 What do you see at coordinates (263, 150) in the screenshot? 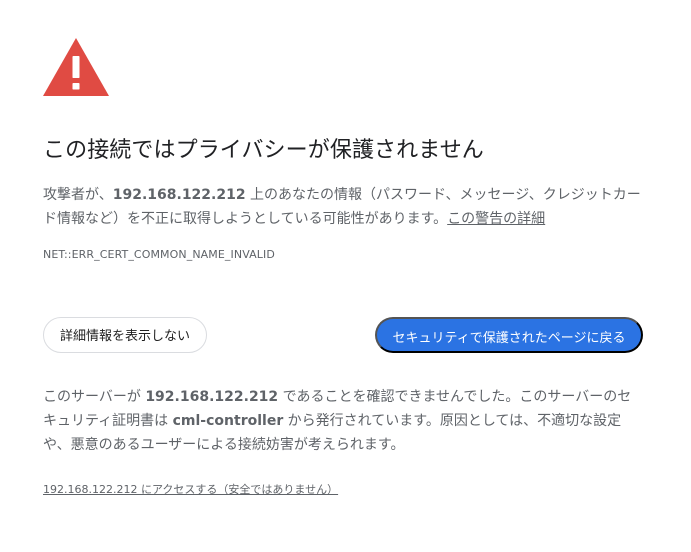
I see `page-title: この接続ではプライバシーが保護されません` at bounding box center [263, 150].